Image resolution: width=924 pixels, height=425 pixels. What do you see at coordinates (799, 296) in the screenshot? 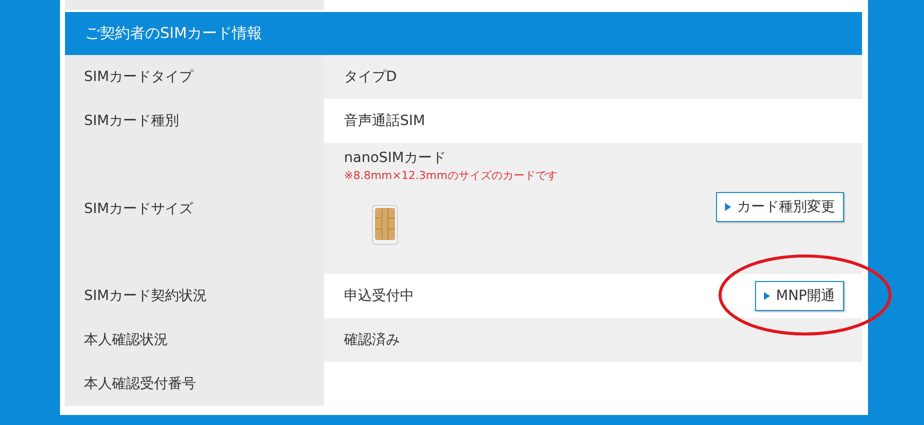
I see `action-button: MNP開通` at bounding box center [799, 296].